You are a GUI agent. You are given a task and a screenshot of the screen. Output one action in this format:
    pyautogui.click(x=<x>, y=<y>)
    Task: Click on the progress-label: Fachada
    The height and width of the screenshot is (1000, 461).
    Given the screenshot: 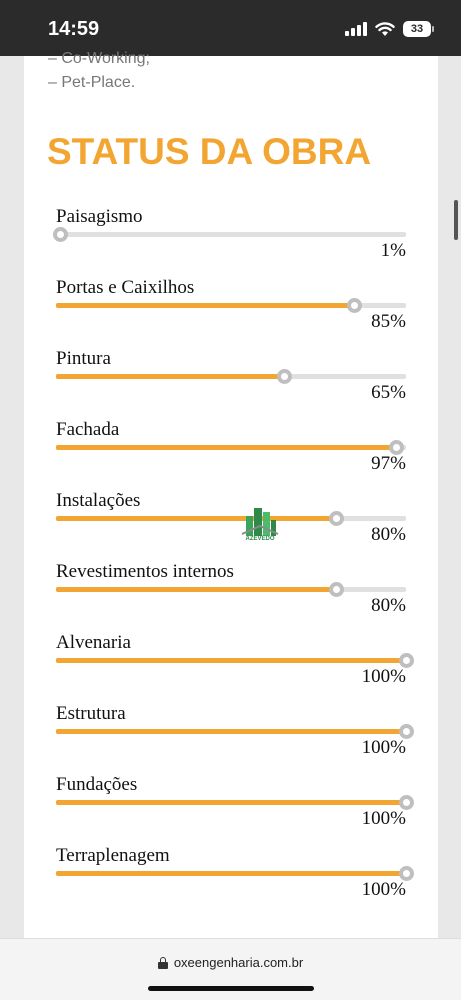 What is the action you would take?
    pyautogui.click(x=88, y=429)
    